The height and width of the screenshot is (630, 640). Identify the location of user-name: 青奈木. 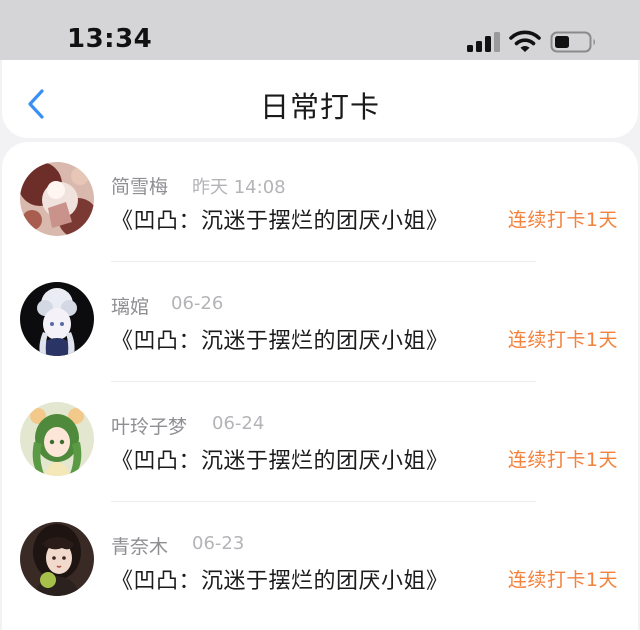
(139, 545).